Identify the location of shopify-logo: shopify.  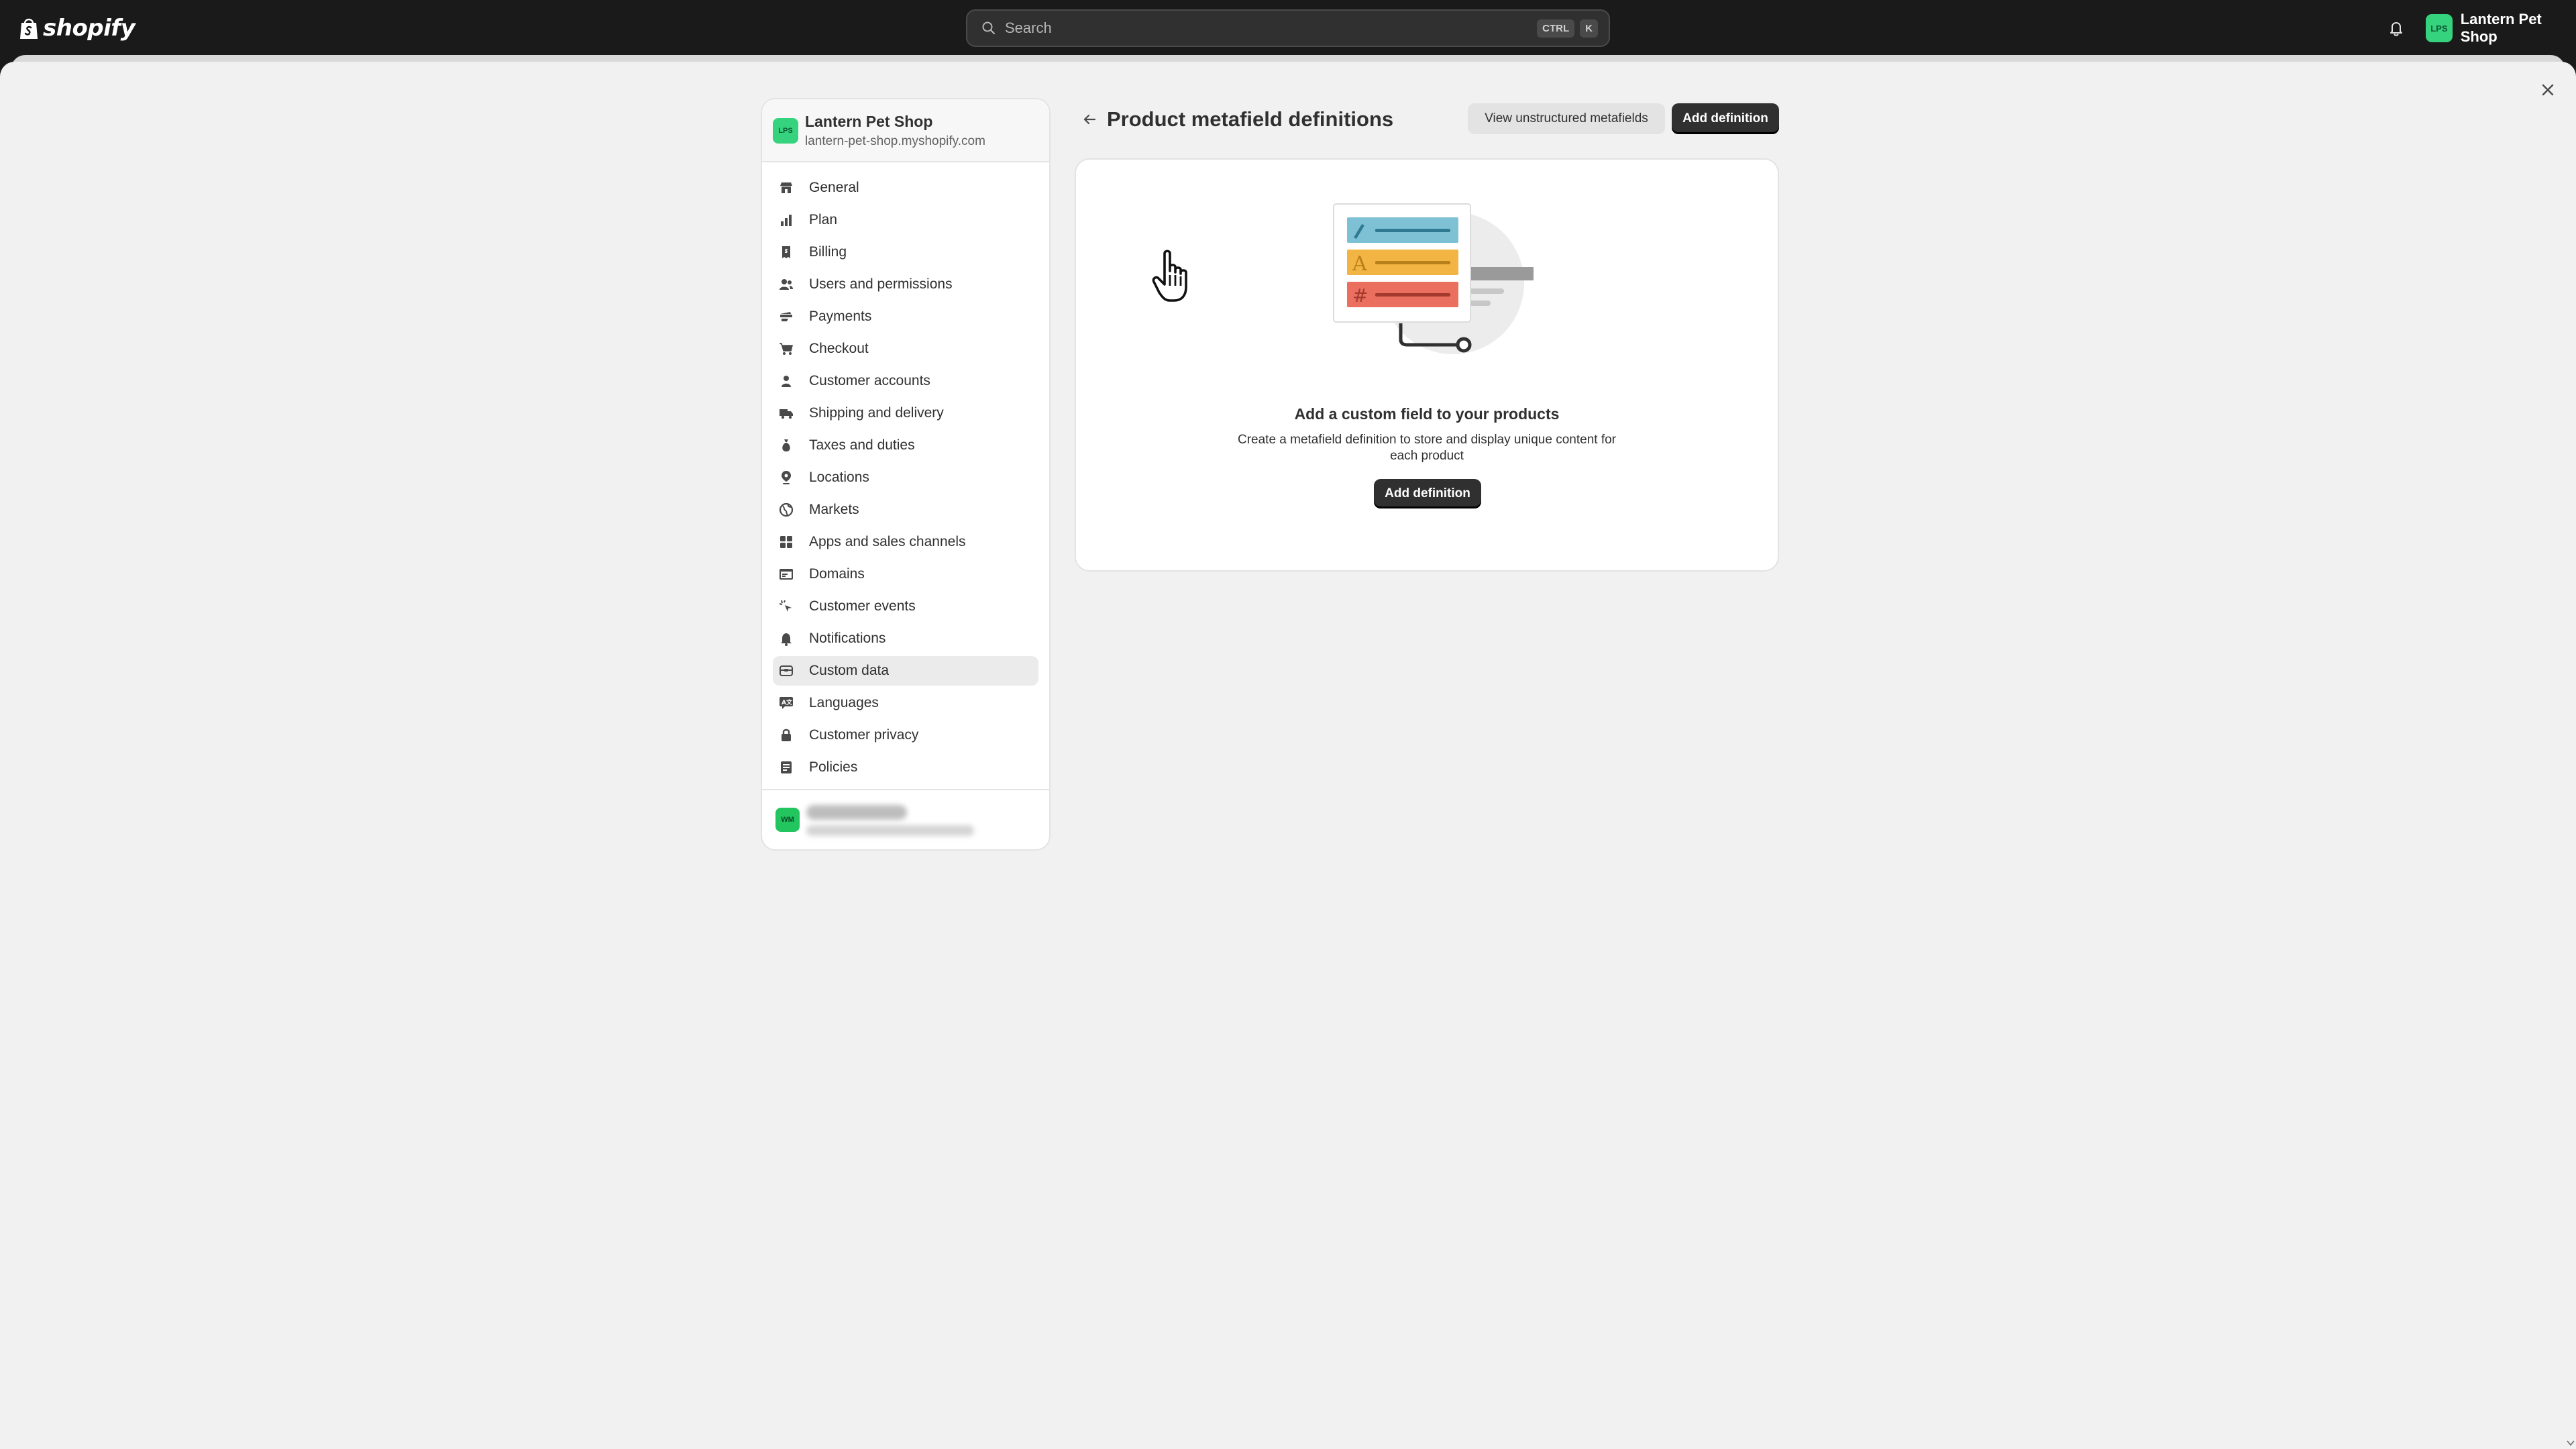
(77, 28).